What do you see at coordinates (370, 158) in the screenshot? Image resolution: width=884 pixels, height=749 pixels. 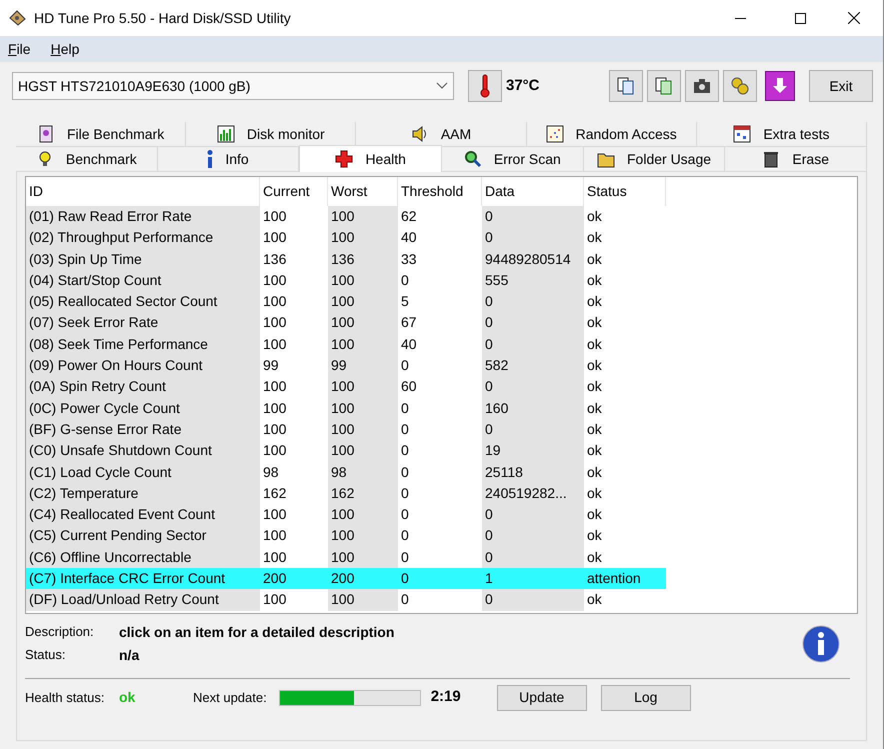 I see `tab: Health` at bounding box center [370, 158].